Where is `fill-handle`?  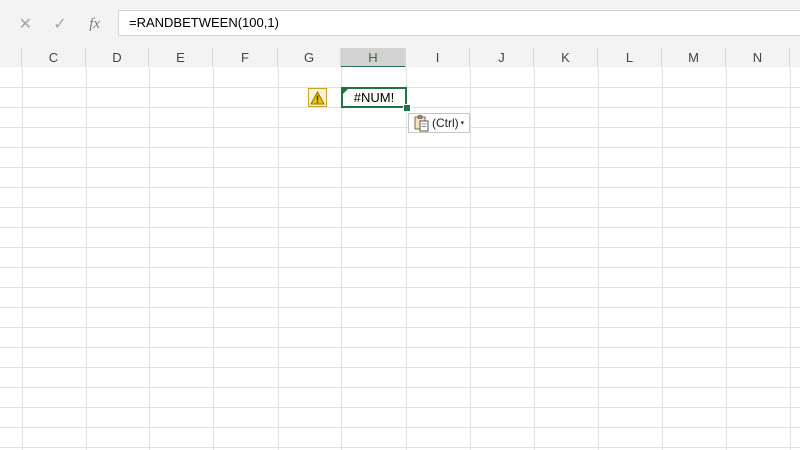 fill-handle is located at coordinates (407, 108).